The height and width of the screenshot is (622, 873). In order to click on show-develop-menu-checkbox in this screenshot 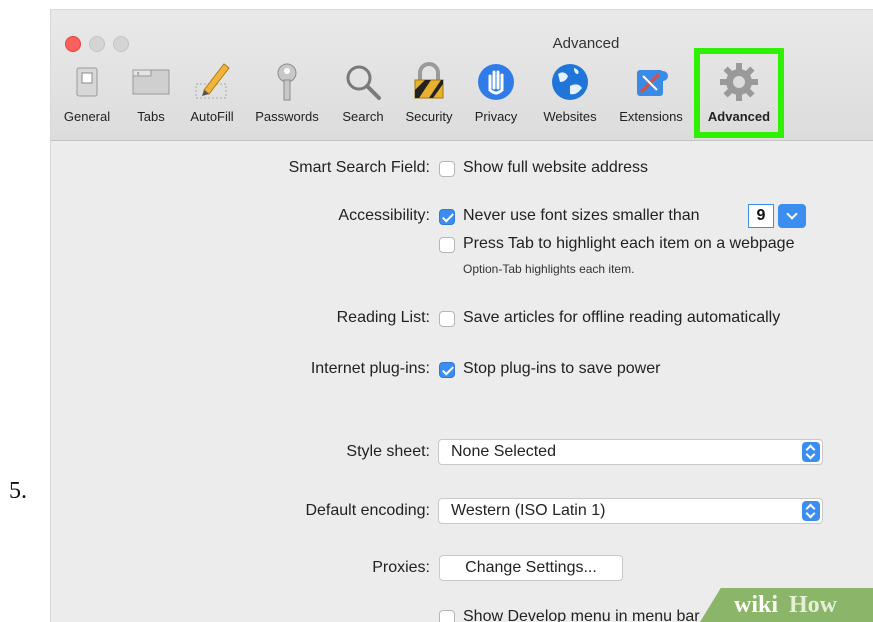, I will do `click(447, 616)`.